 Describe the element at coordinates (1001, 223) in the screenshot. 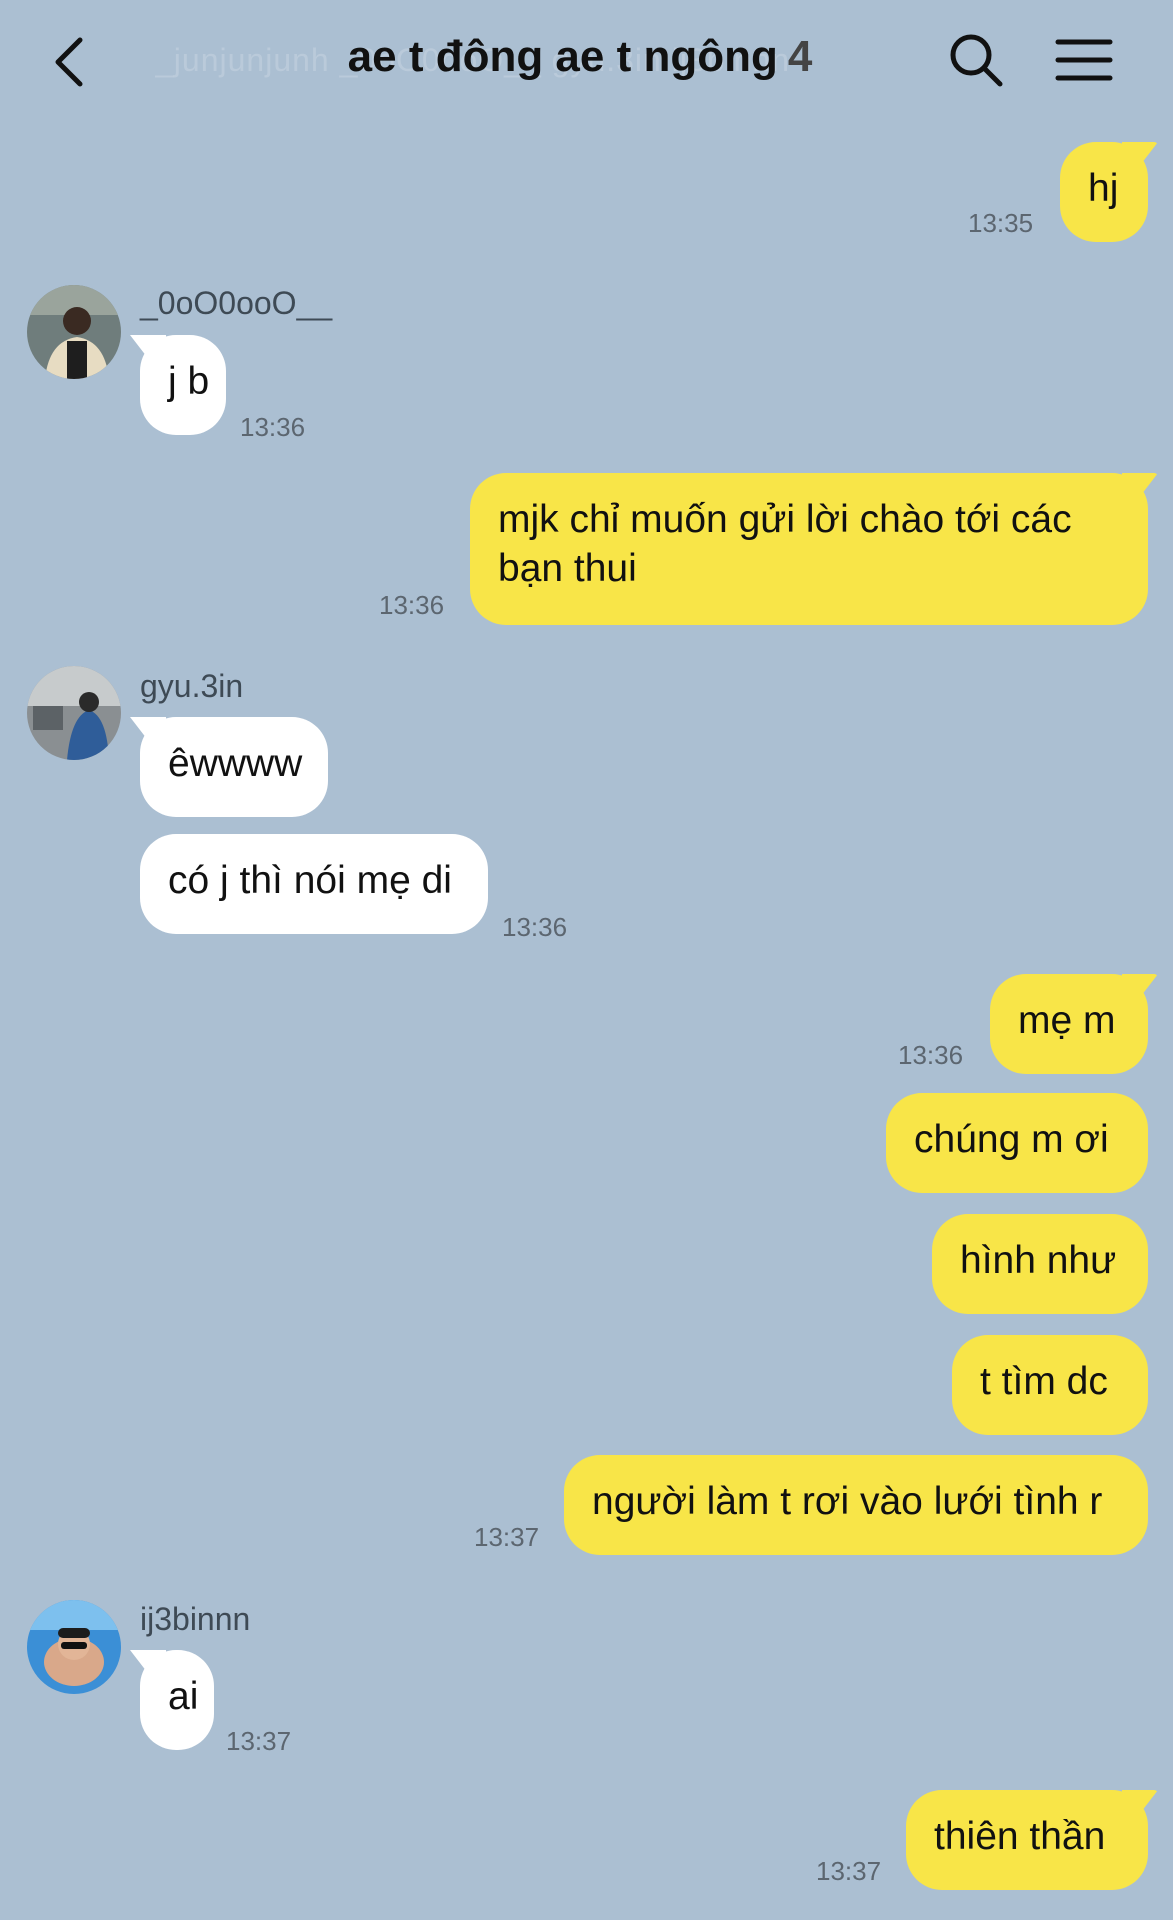

I see `message-time: 13:35` at that location.